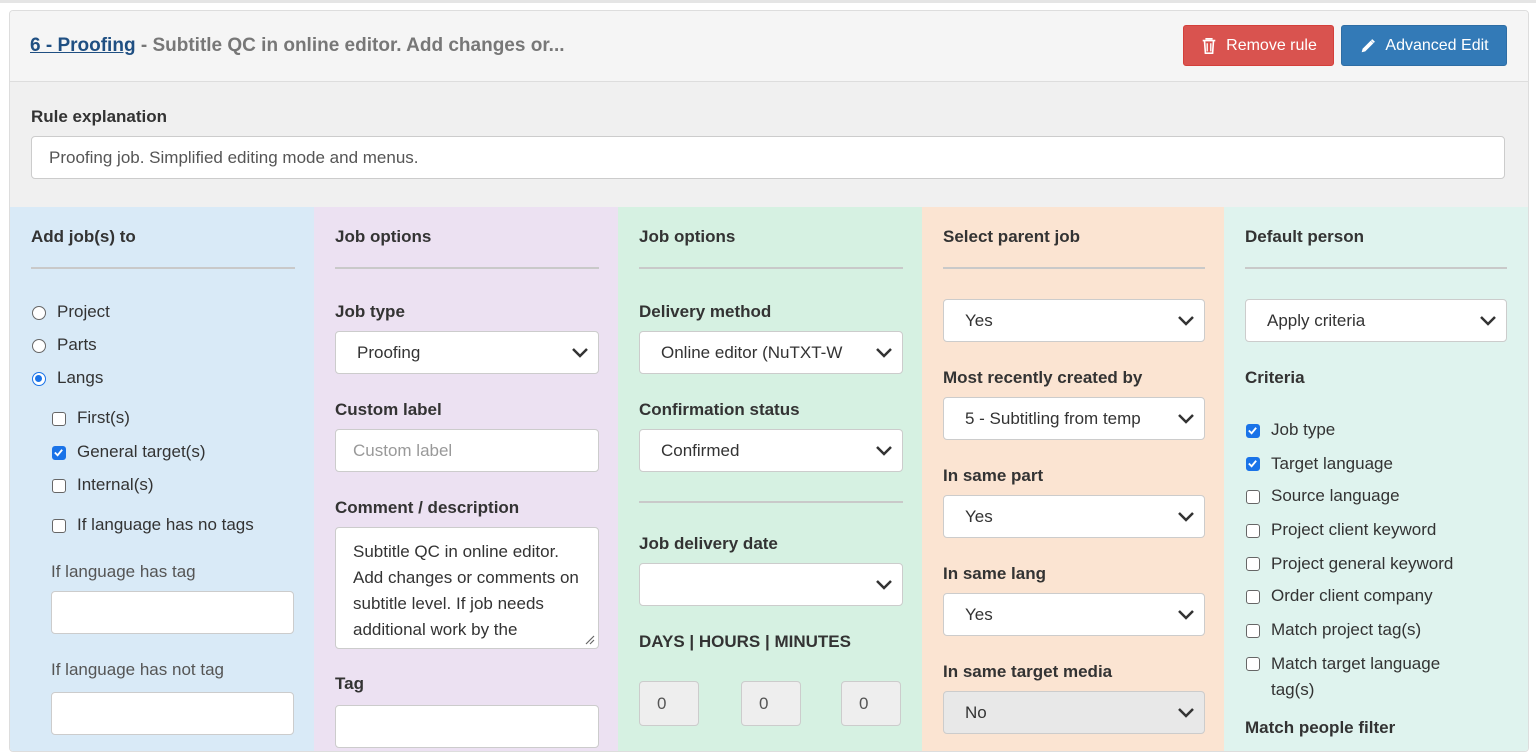 The height and width of the screenshot is (752, 1536). Describe the element at coordinates (700, 450) in the screenshot. I see `confirmation-status-value: Confirmed` at that location.